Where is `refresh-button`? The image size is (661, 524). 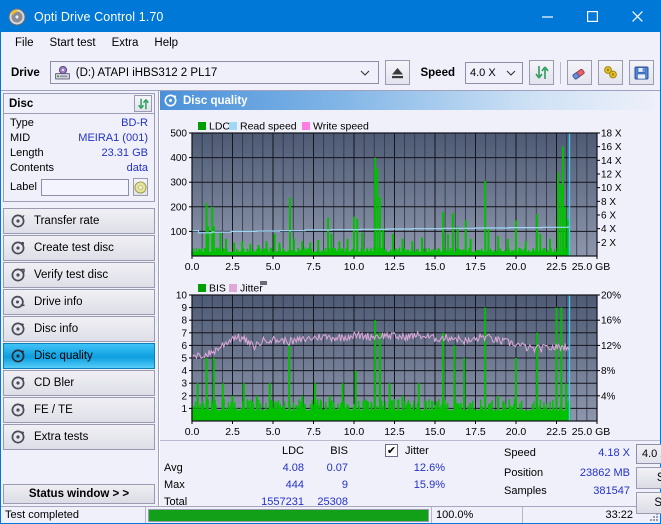 refresh-button is located at coordinates (541, 72).